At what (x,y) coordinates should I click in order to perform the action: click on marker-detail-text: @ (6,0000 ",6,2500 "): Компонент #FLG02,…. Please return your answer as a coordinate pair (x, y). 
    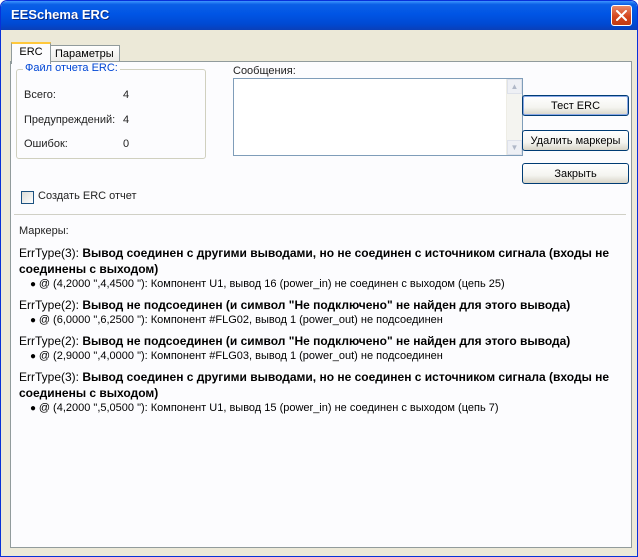
    Looking at the image, I should click on (240, 320).